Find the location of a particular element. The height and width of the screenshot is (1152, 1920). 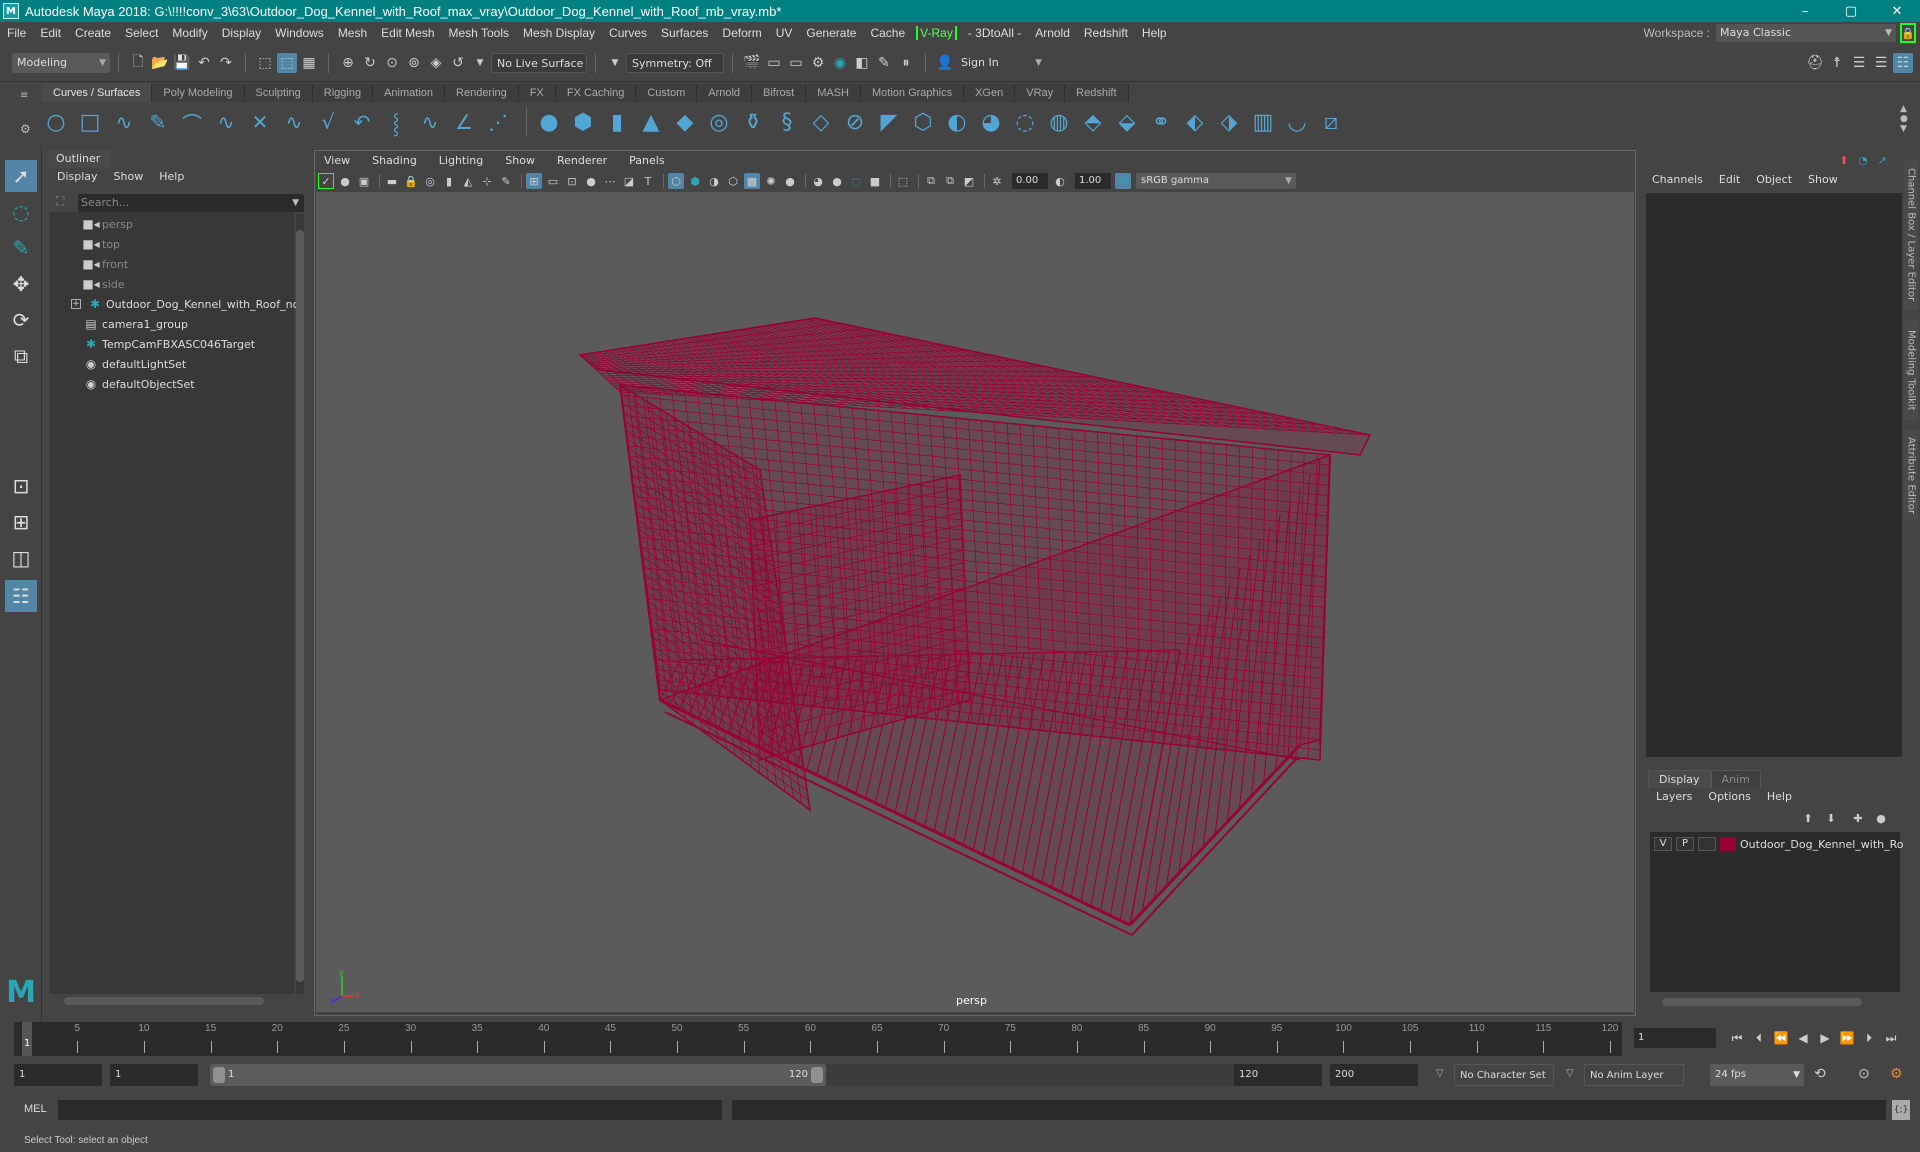

play-forwards-icon: ▶ is located at coordinates (1825, 1038).